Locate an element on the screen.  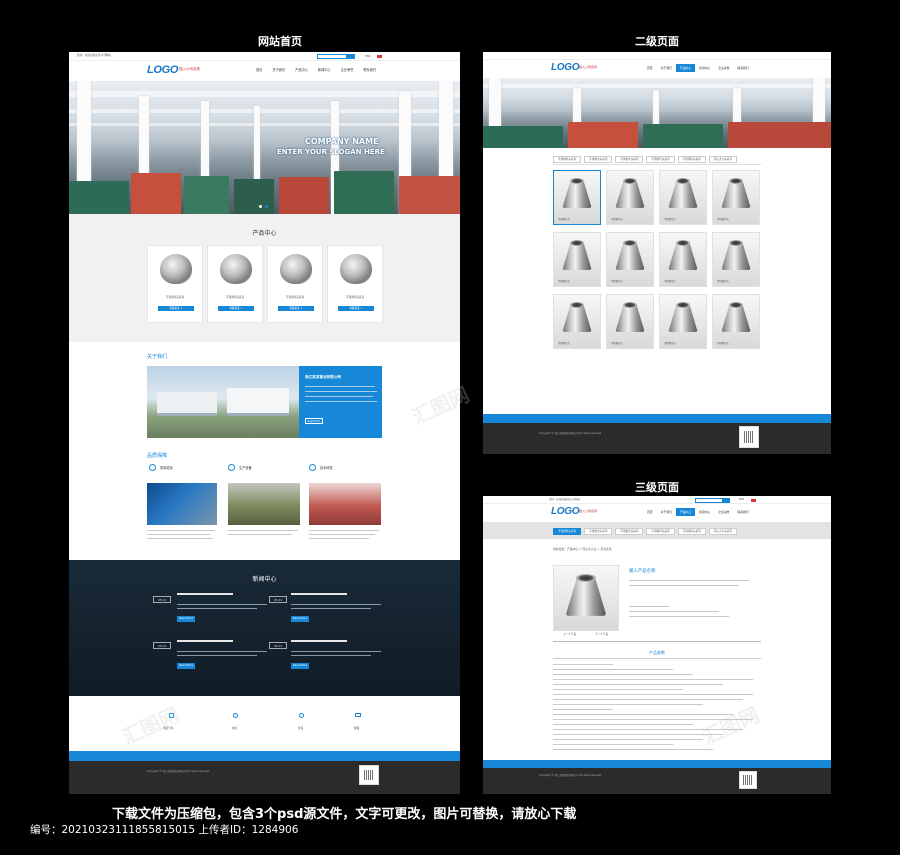
download-note: 下载文件为压缩包，包含3个psd源文件，文字可更改，图片可替换，请放心下载 is located at coordinates (344, 814).